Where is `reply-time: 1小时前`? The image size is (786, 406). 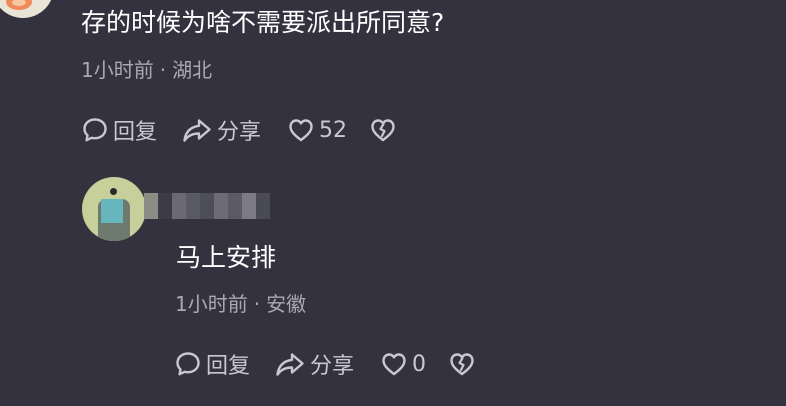
reply-time: 1小时前 is located at coordinates (211, 304).